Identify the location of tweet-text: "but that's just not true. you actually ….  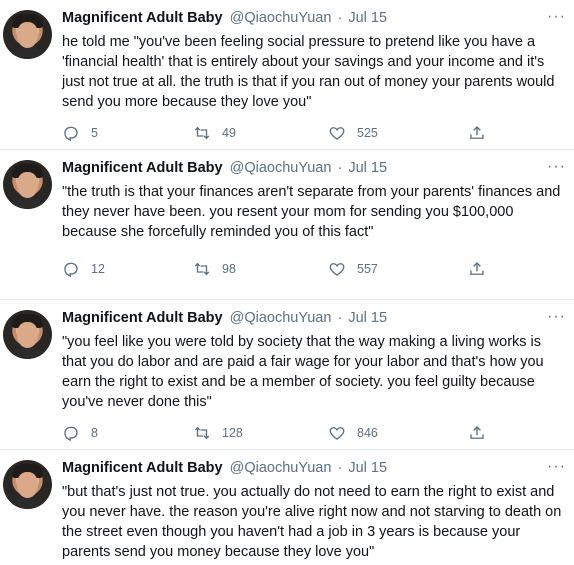
(312, 522).